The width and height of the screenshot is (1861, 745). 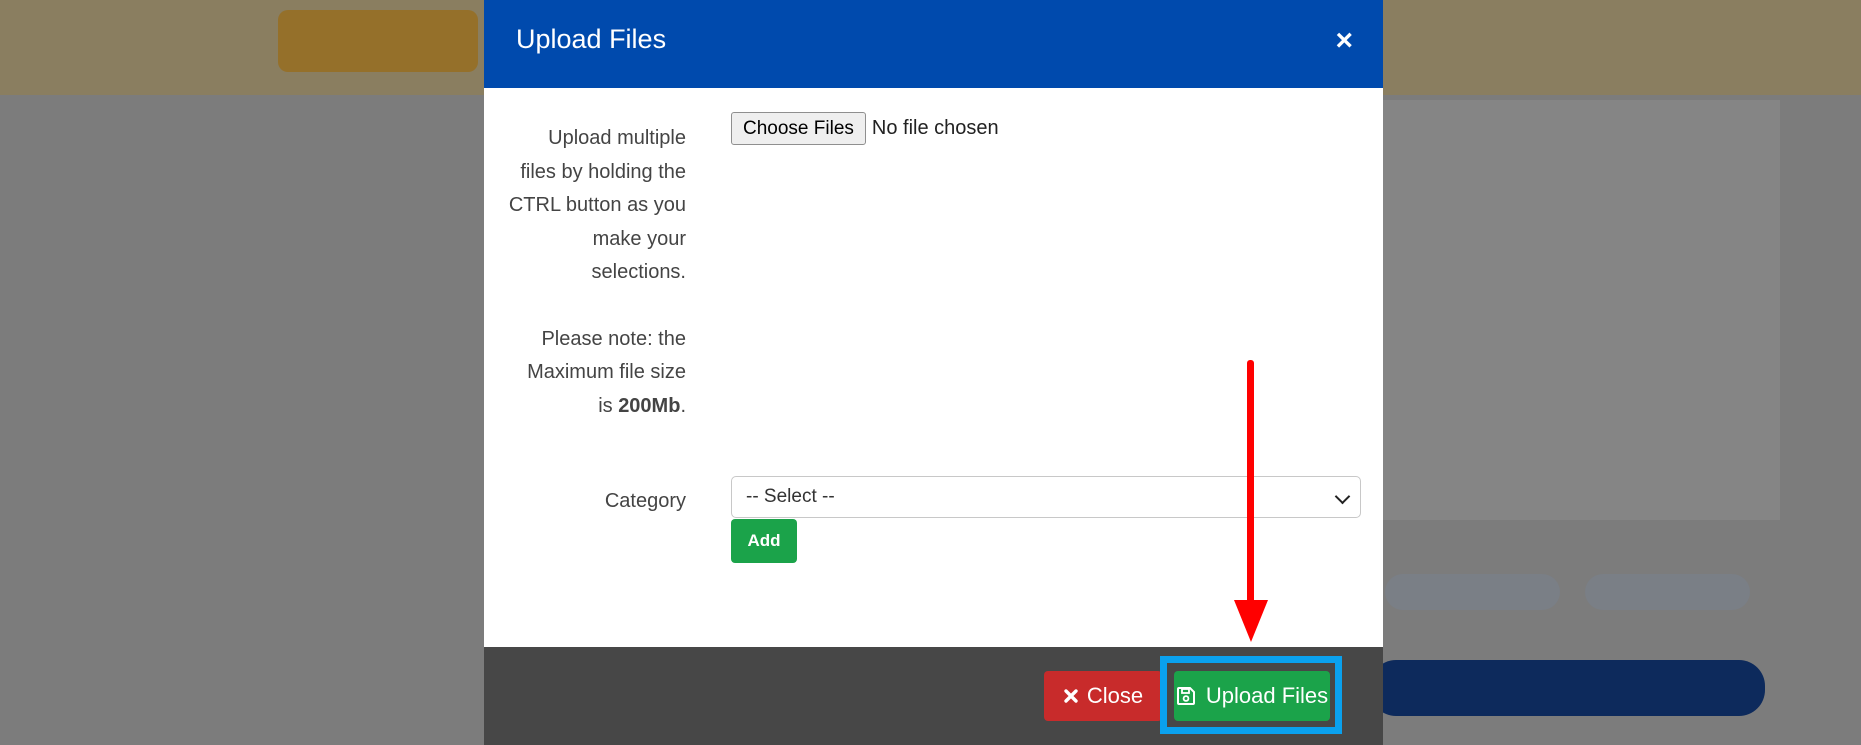 I want to click on note-suffix: ., so click(x=683, y=405).